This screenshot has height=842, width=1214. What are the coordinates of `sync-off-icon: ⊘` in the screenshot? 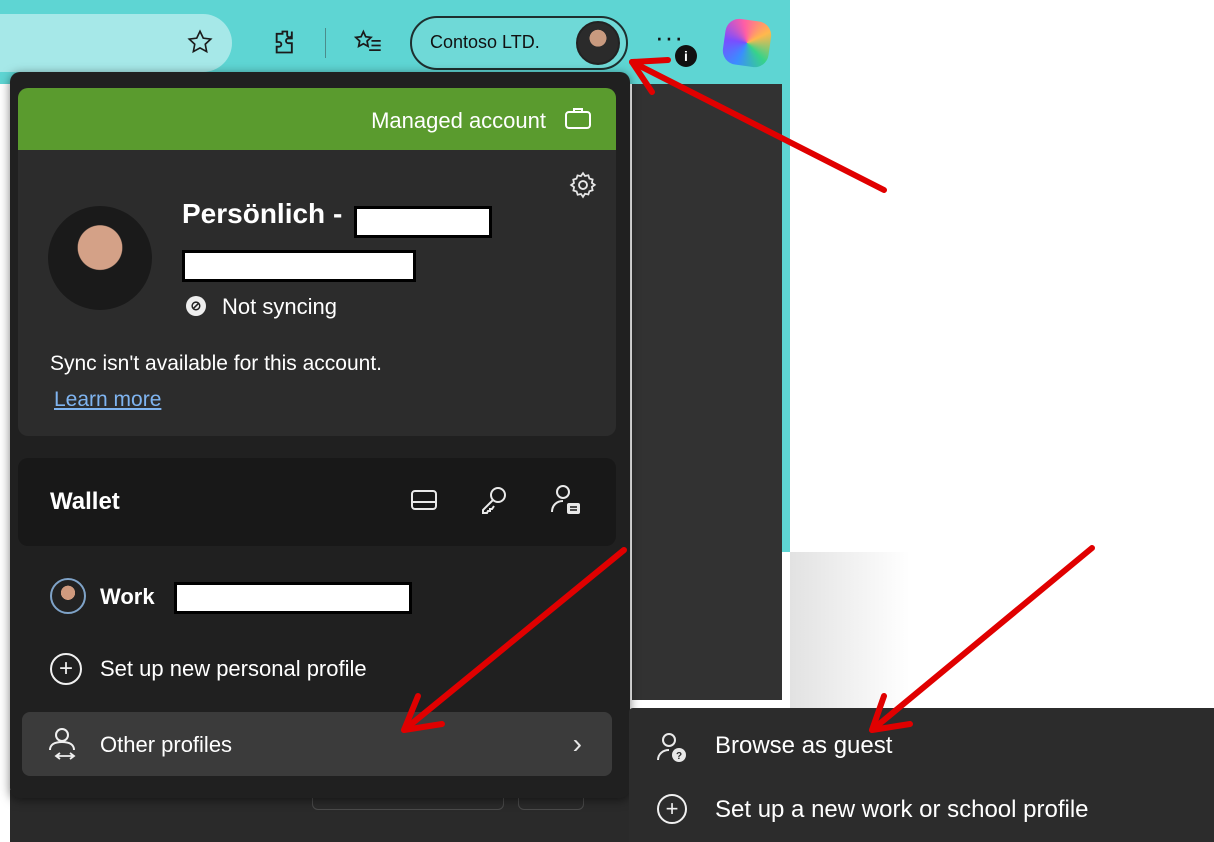 It's located at (196, 306).